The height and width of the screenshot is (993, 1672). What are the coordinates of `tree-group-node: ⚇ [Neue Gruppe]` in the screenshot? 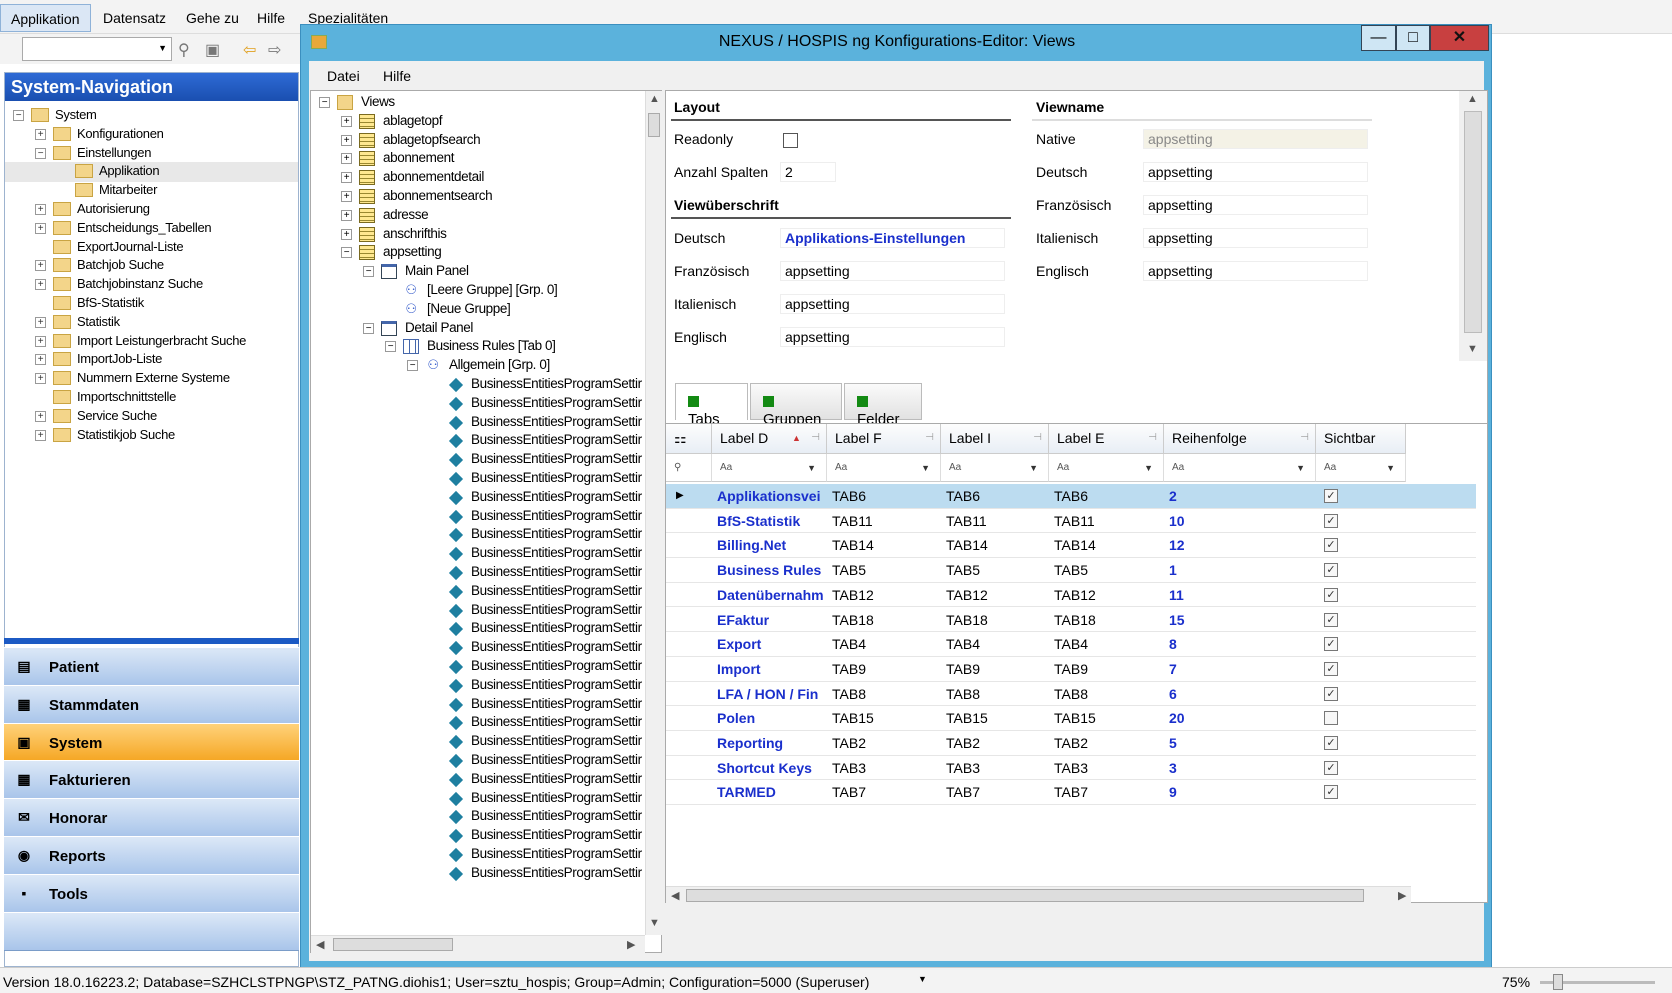 It's located at (478, 310).